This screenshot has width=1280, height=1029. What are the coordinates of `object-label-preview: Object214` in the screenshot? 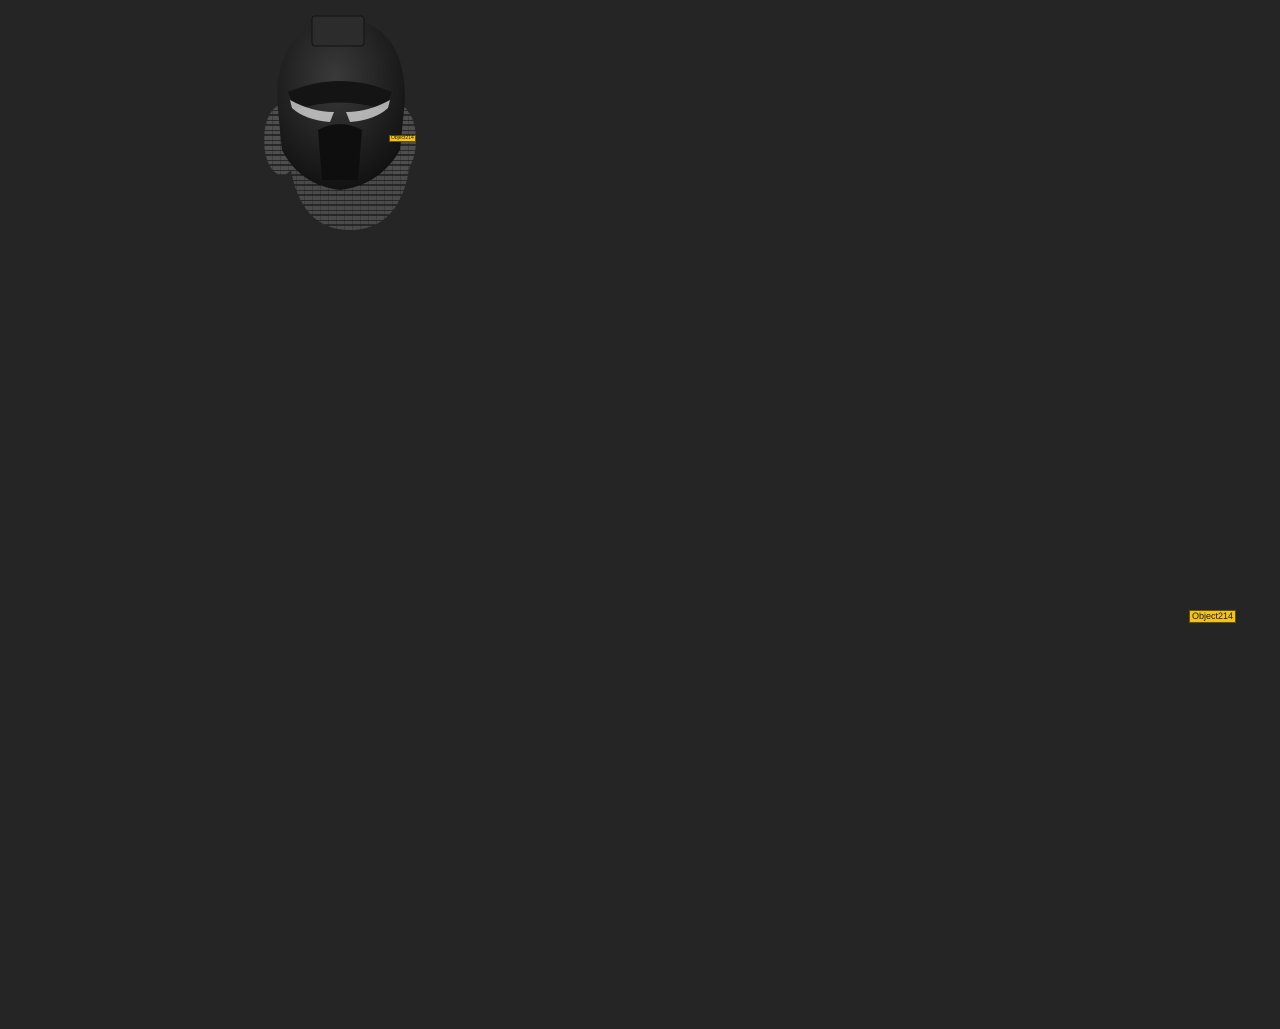 It's located at (402, 138).